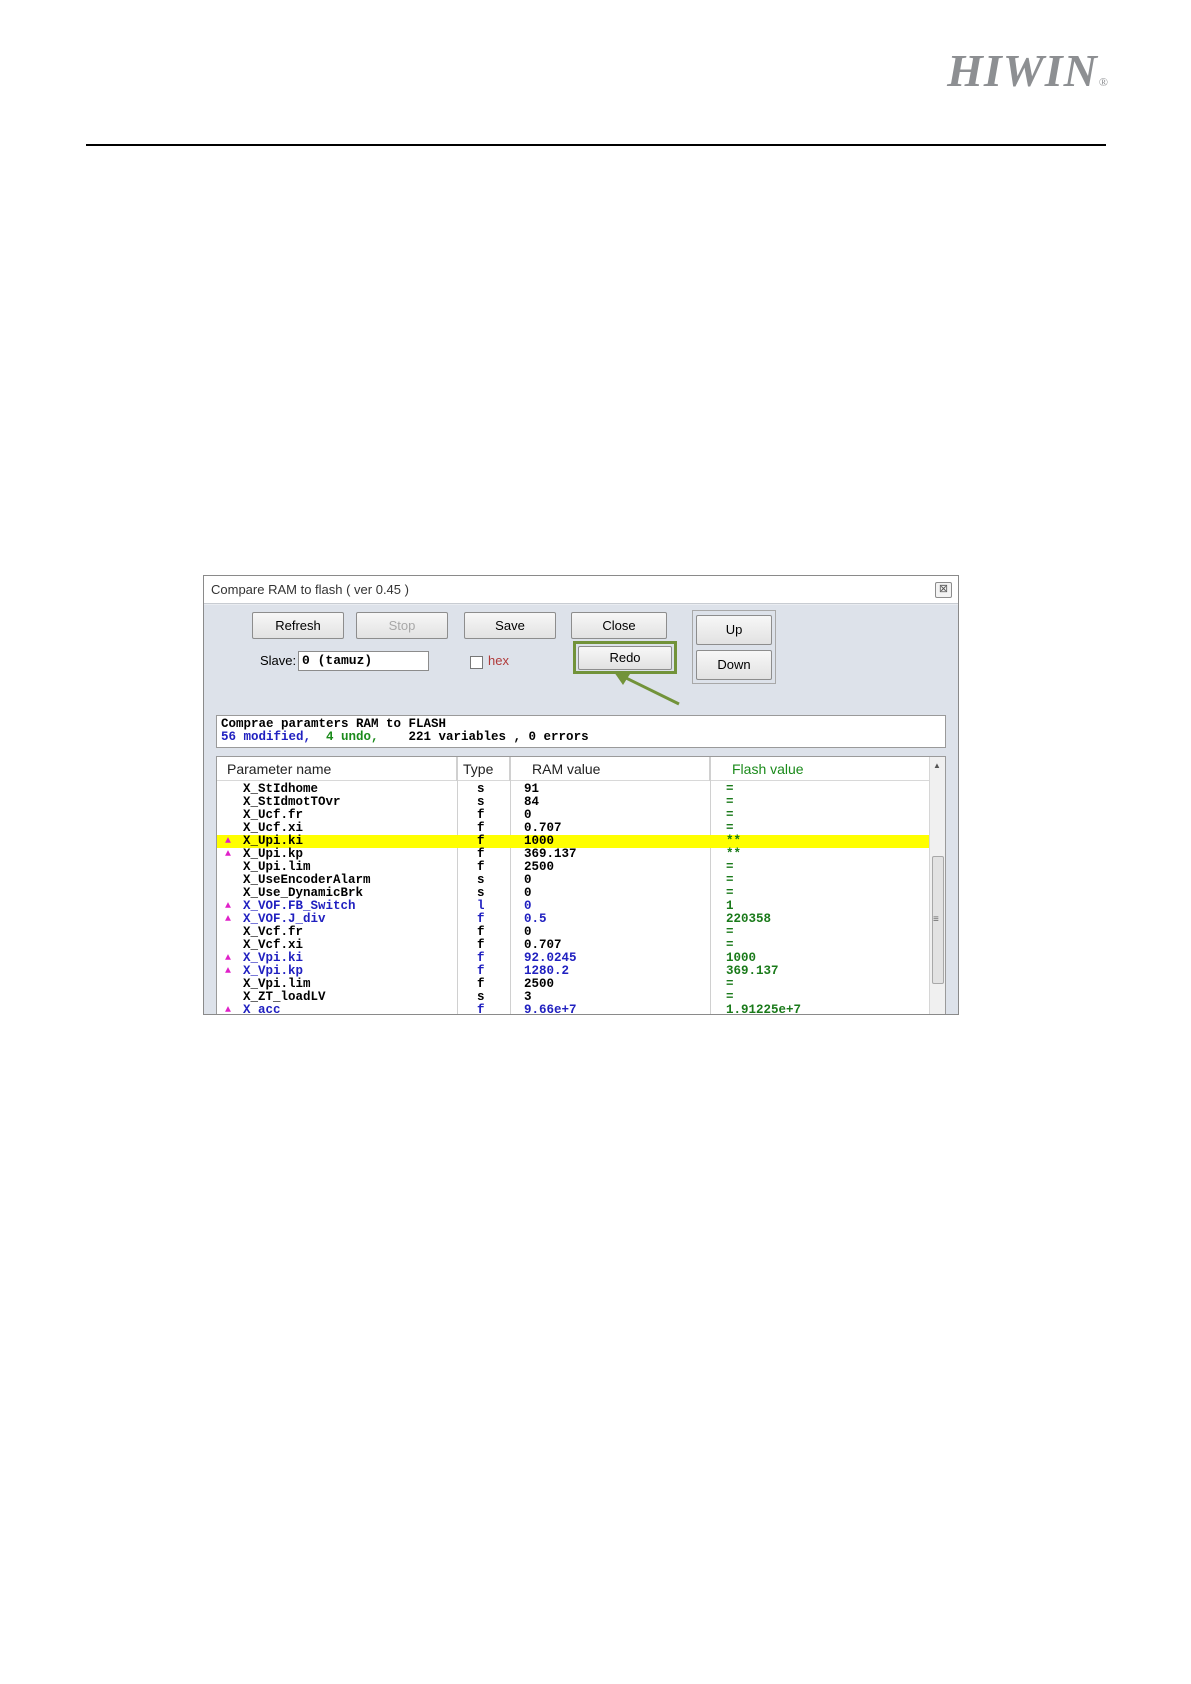  I want to click on table-row: X_Ucf.fr f 0 =, so click(574, 815).